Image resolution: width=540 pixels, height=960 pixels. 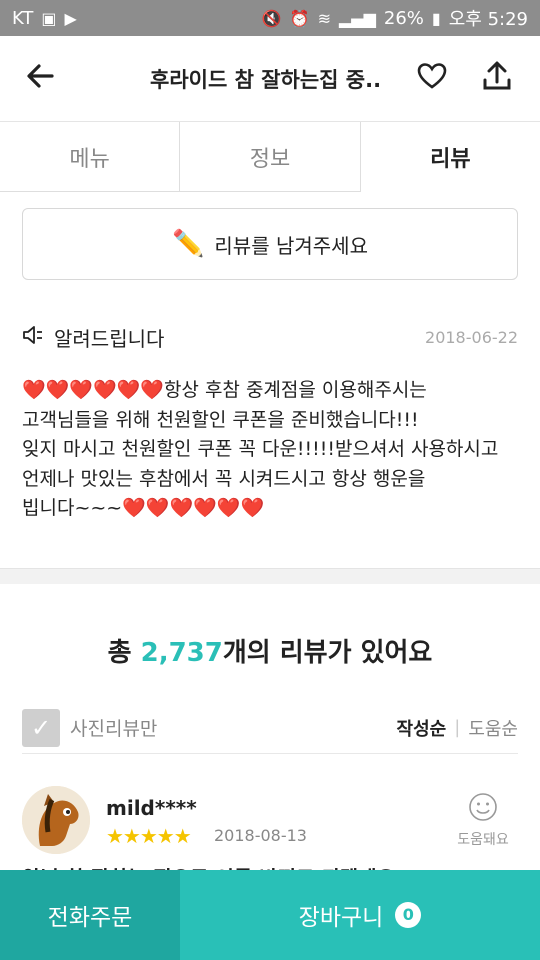 What do you see at coordinates (270, 337) in the screenshot?
I see `notice-header: 알려드립니다 2018-06-22` at bounding box center [270, 337].